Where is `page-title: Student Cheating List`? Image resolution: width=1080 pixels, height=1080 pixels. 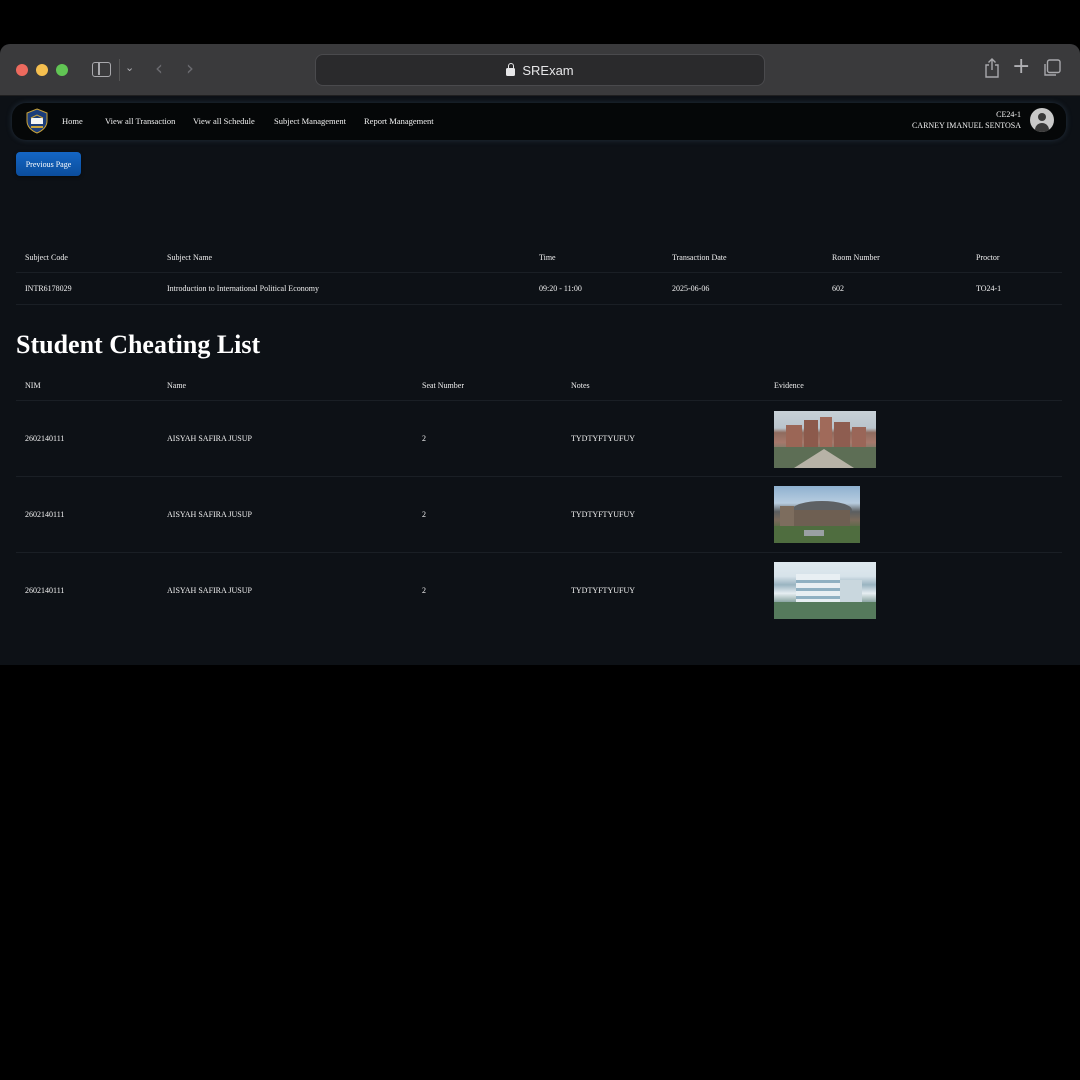 page-title: Student Cheating List is located at coordinates (138, 344).